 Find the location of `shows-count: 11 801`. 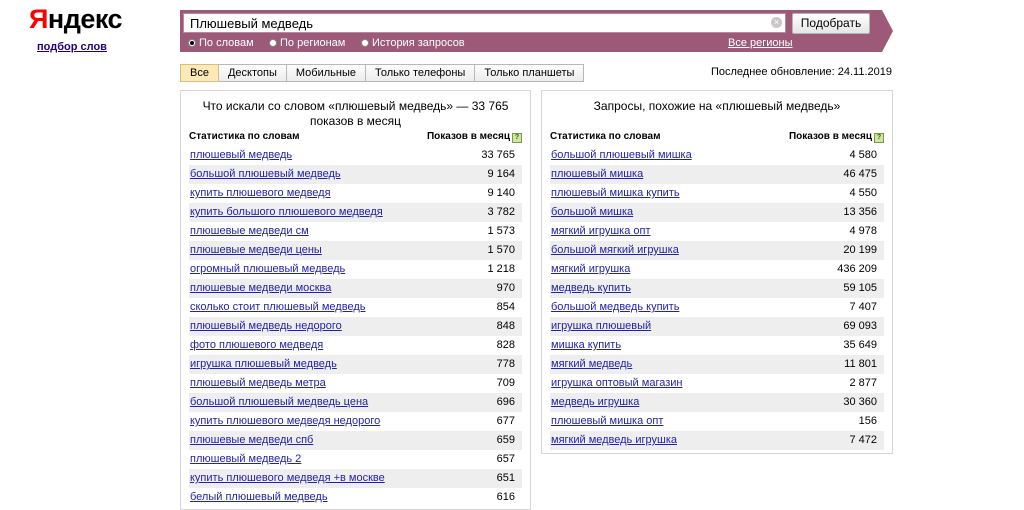

shows-count: 11 801 is located at coordinates (860, 364).